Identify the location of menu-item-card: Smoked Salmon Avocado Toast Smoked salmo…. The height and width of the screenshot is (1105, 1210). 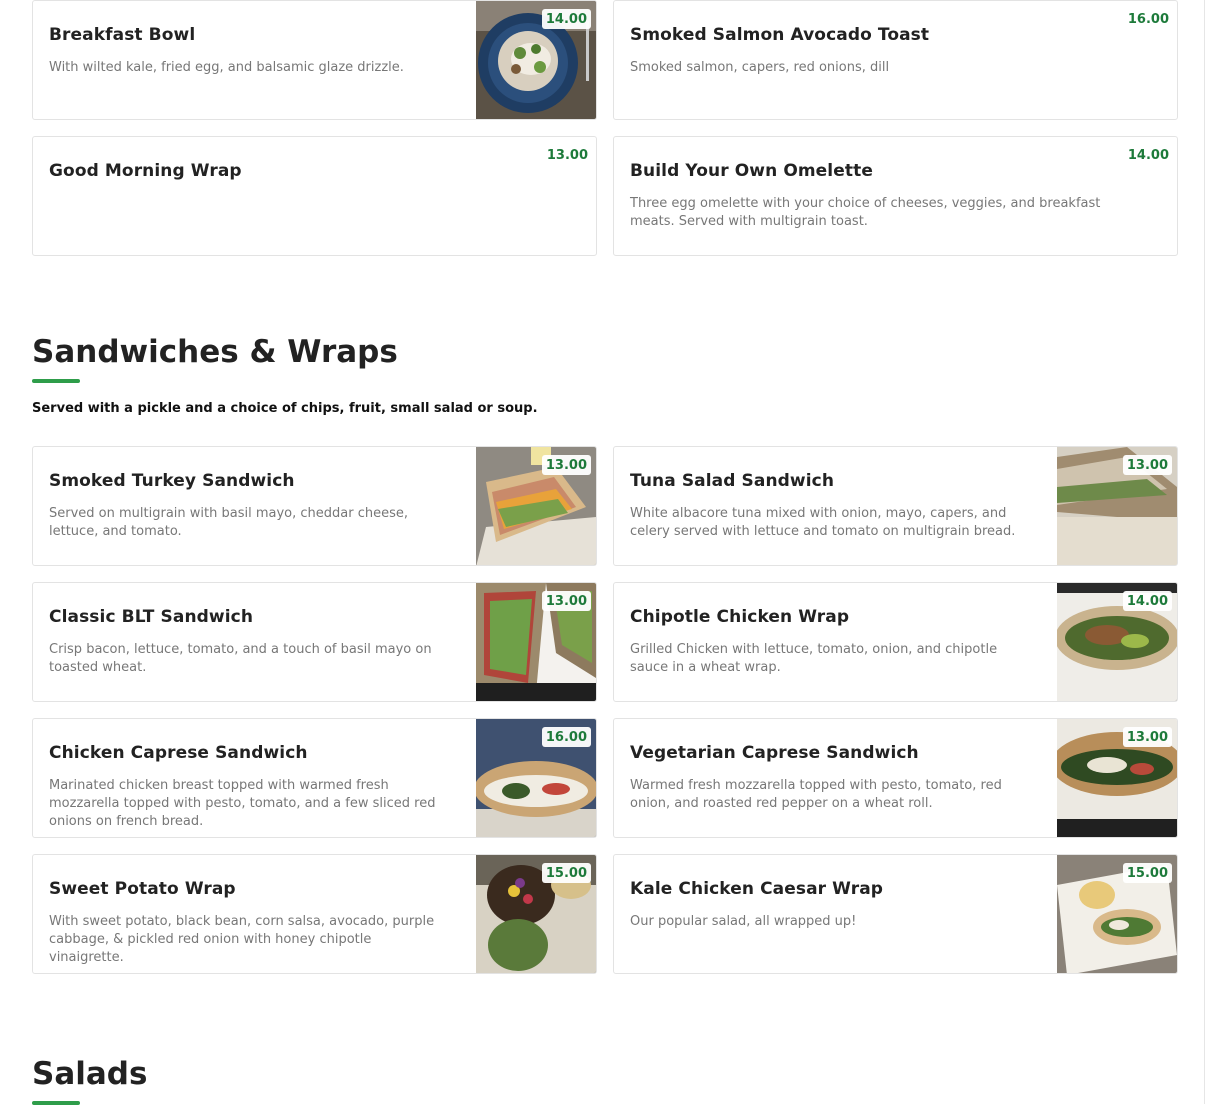
(895, 60).